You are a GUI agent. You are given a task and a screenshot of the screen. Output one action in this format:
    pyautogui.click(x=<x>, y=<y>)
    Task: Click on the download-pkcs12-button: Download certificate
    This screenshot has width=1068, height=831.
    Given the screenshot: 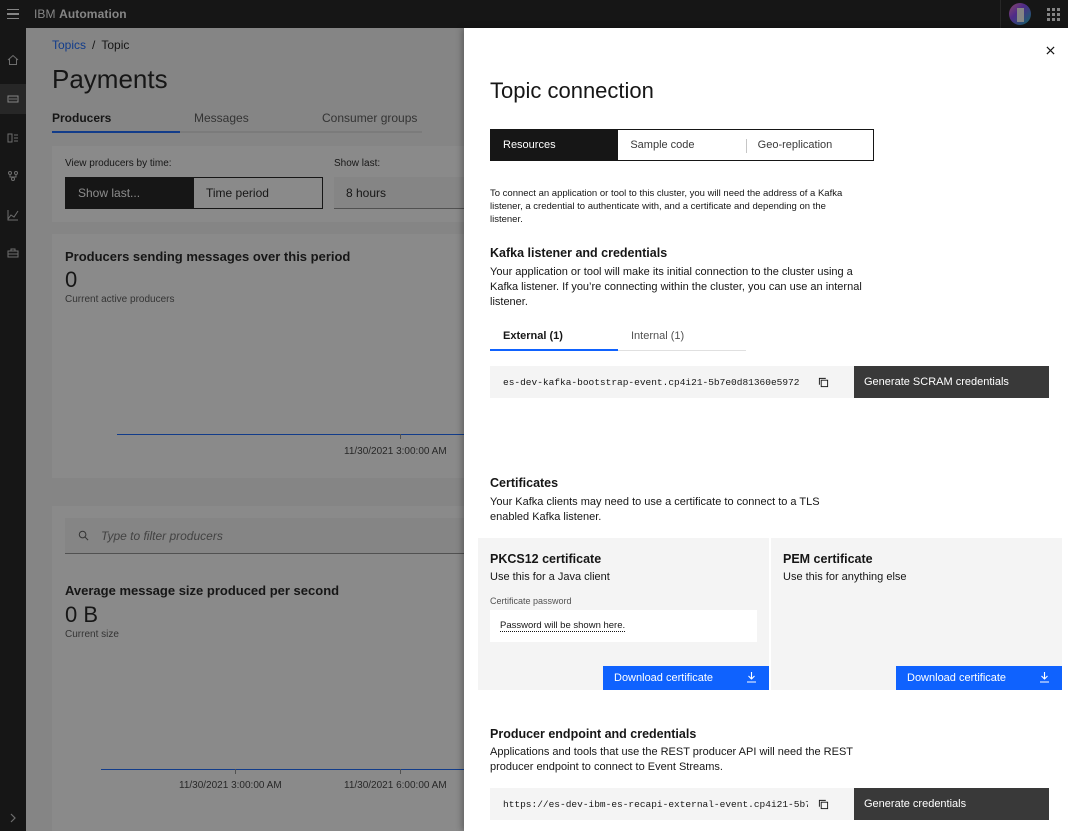 What is the action you would take?
    pyautogui.click(x=686, y=678)
    